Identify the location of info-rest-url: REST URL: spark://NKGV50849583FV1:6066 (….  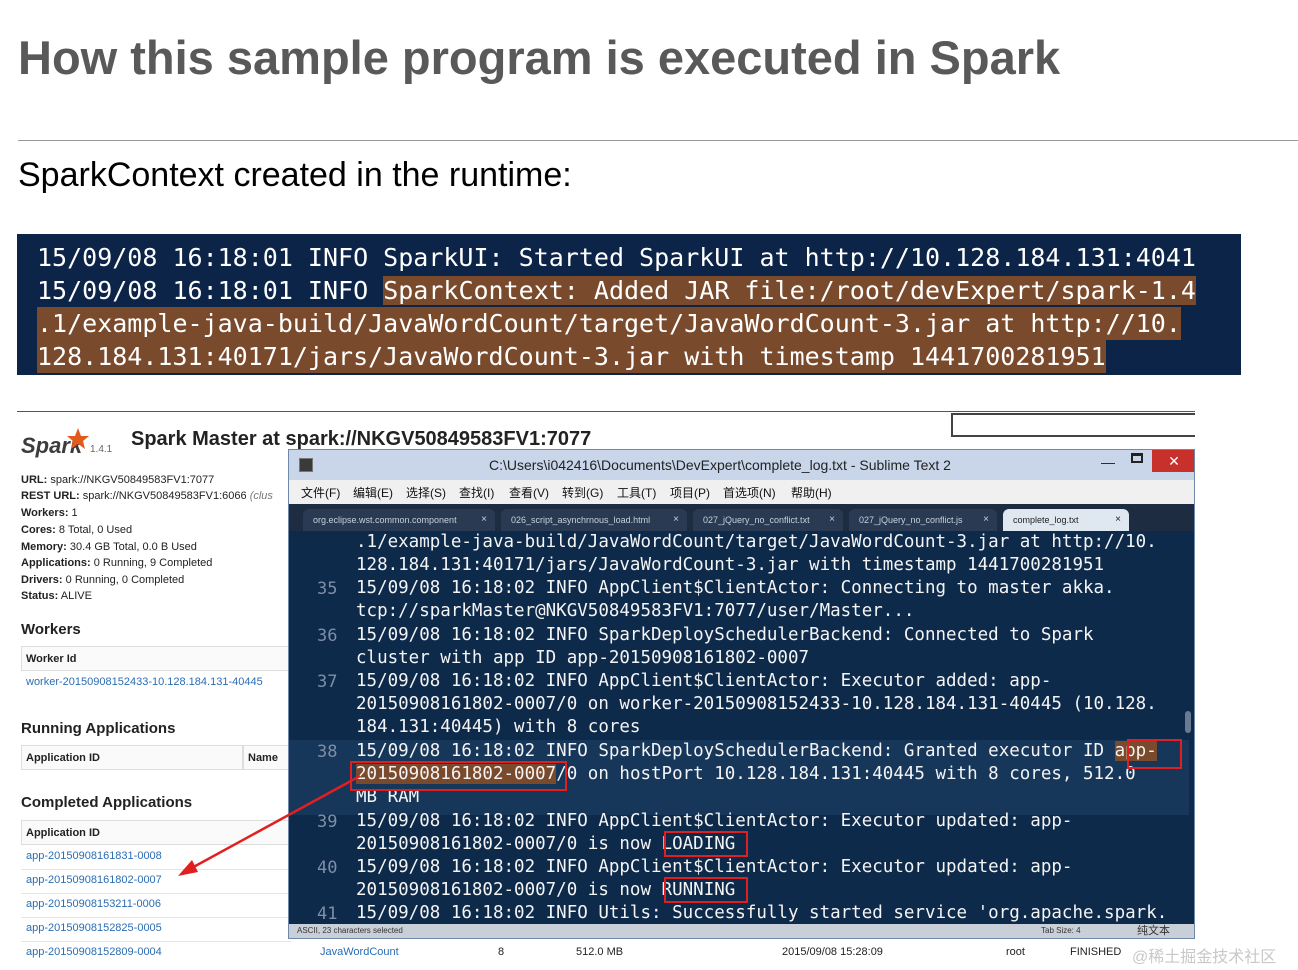
(147, 496).